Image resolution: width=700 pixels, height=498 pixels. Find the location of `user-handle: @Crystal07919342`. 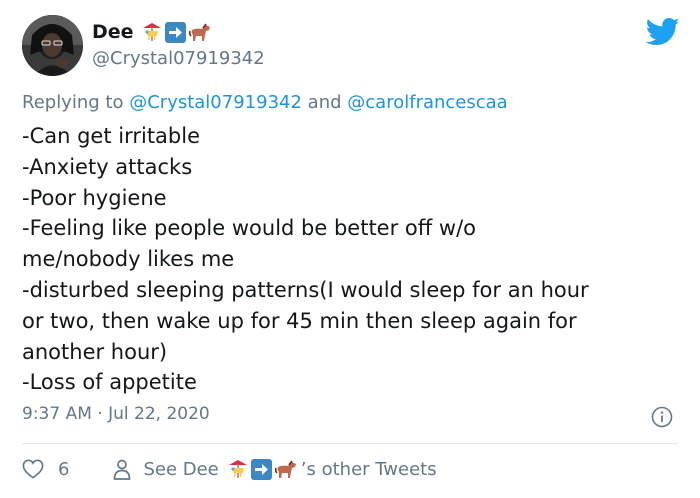

user-handle: @Crystal07919342 is located at coordinates (178, 58).